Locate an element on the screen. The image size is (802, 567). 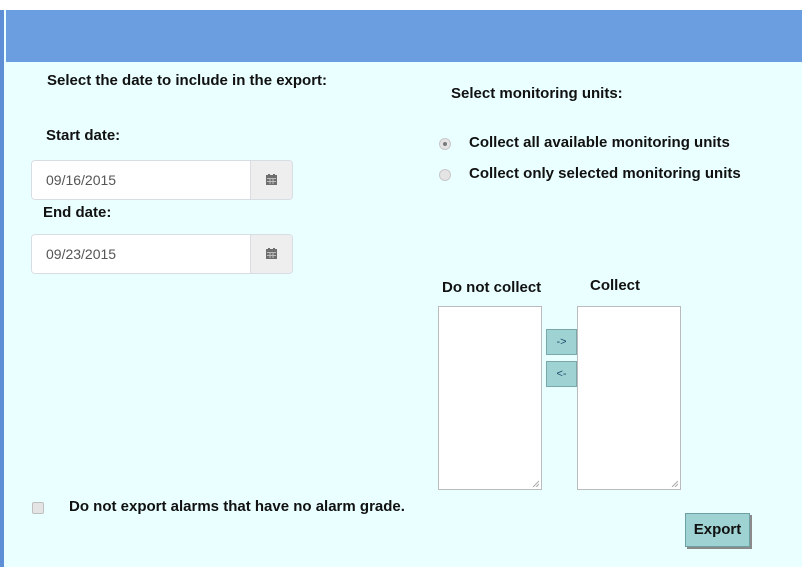
start-date-input is located at coordinates (141, 180).